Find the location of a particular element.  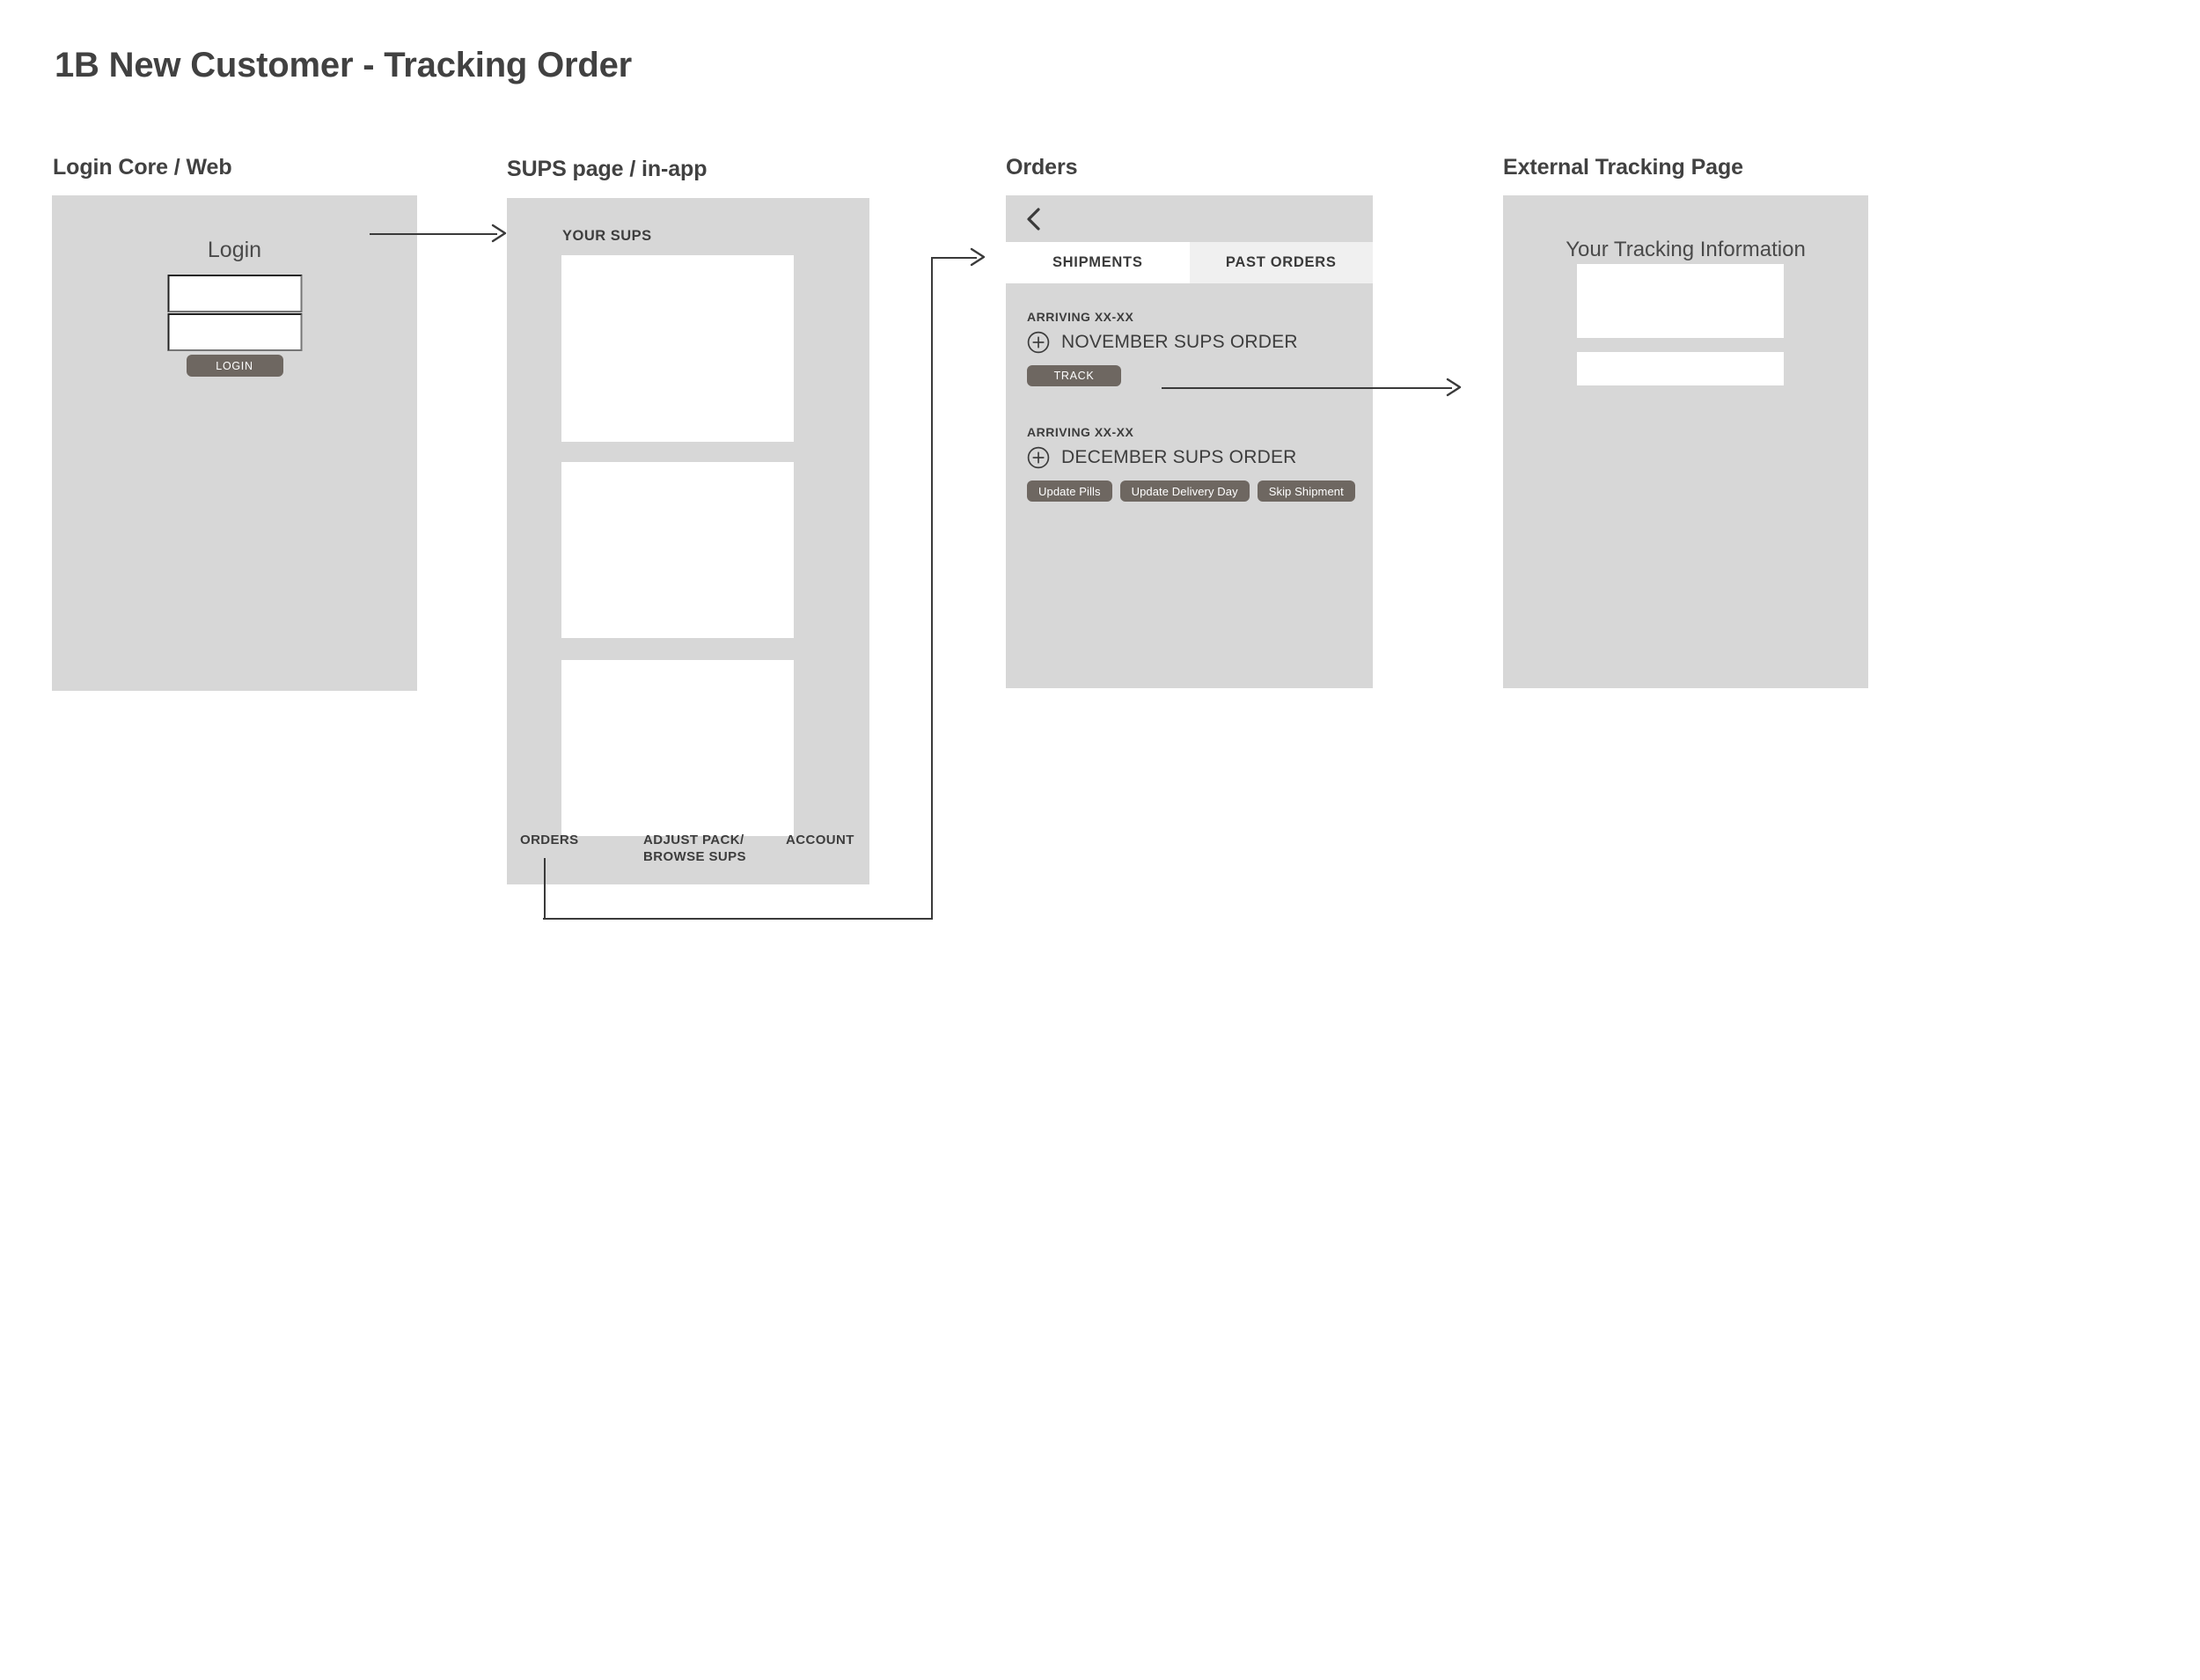

order-actions: TRACK is located at coordinates (1163, 375).